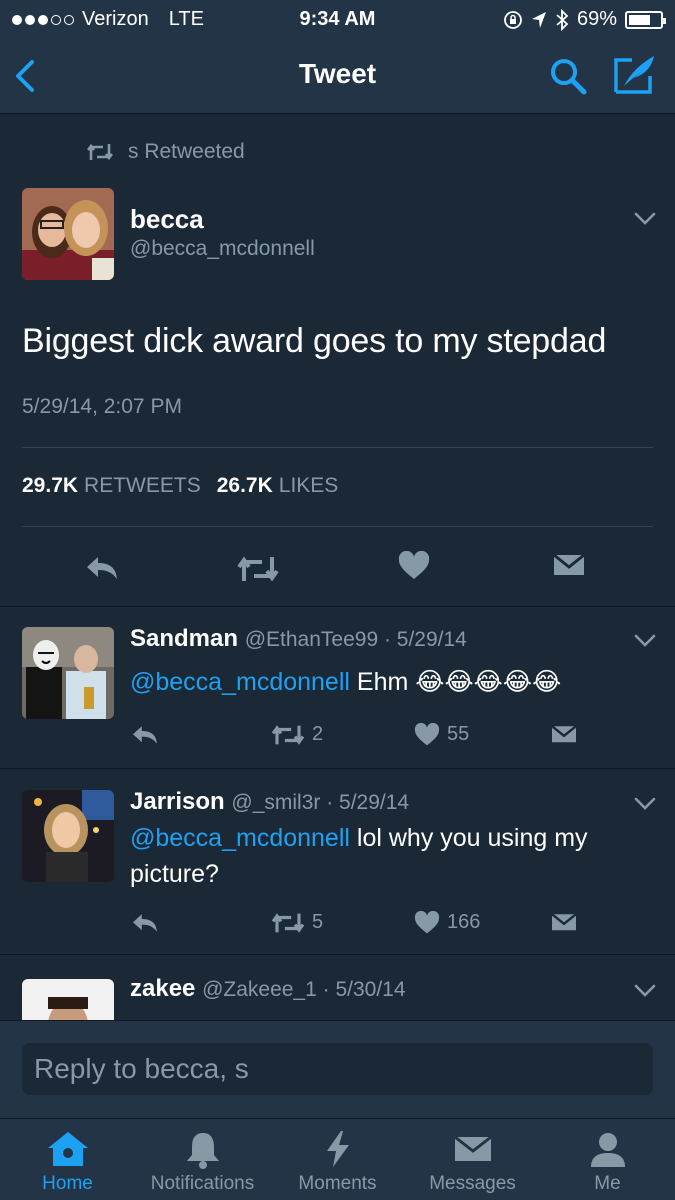  I want to click on likes-label: LIKES, so click(309, 486).